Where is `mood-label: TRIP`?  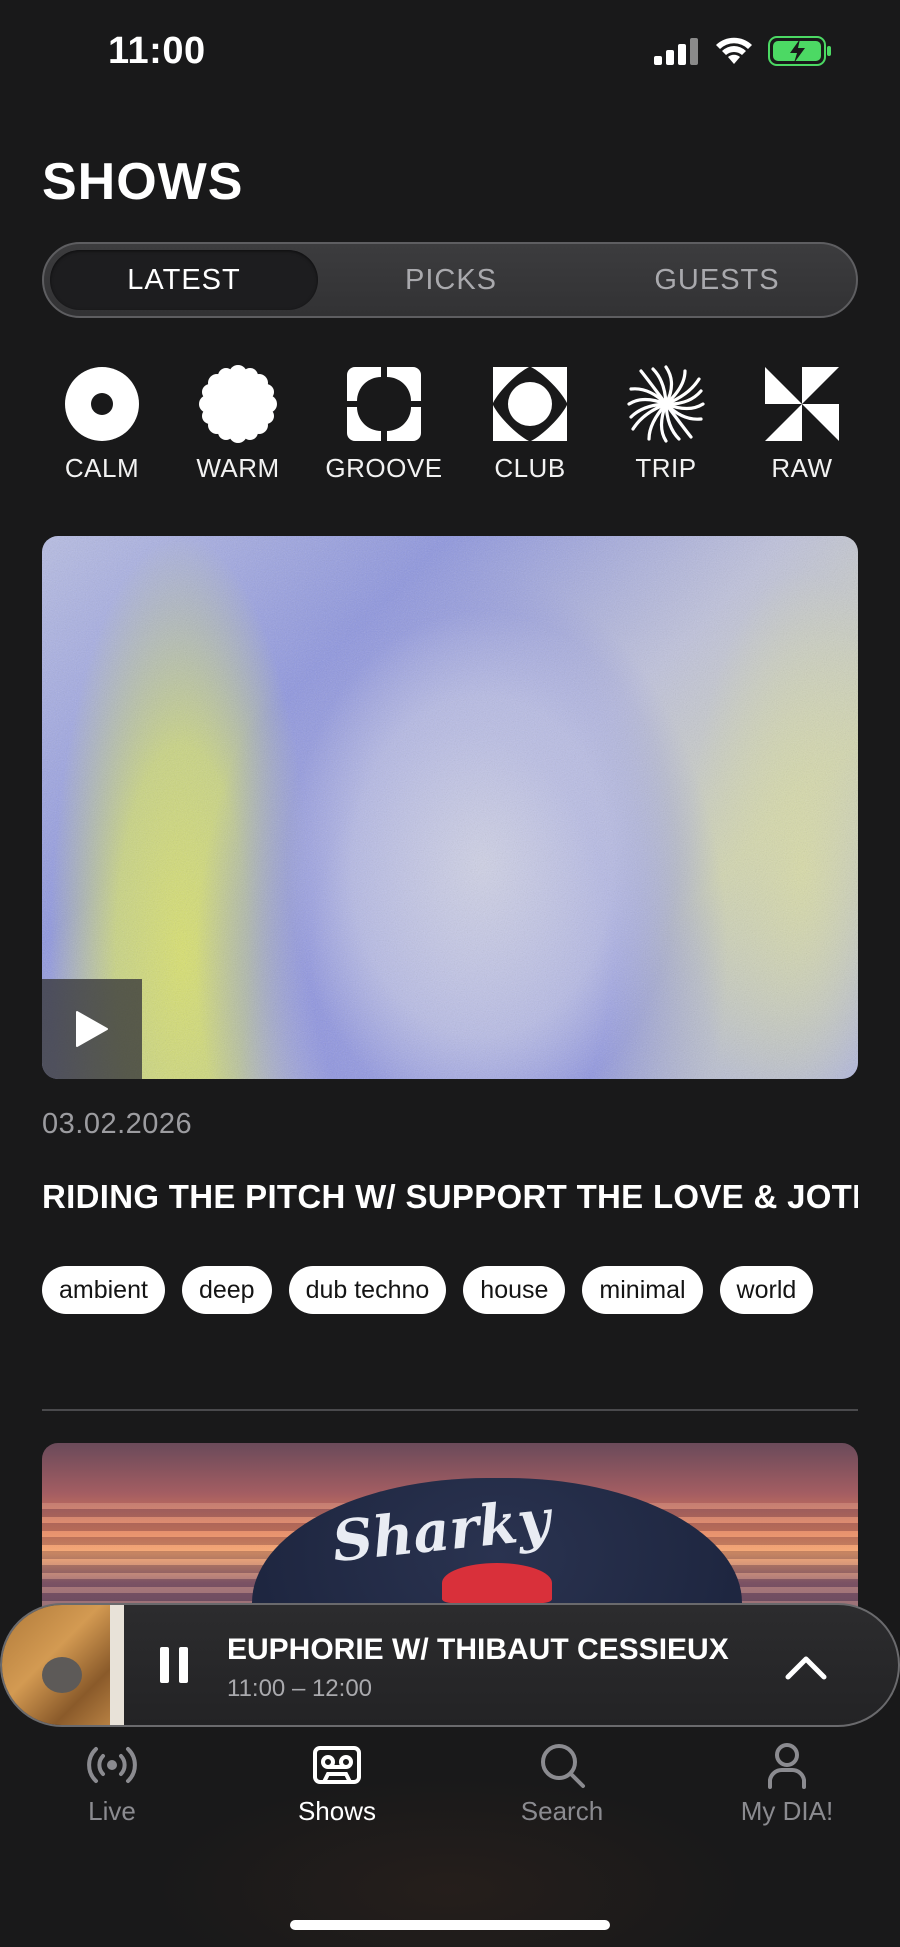
mood-label: TRIP is located at coordinates (666, 468).